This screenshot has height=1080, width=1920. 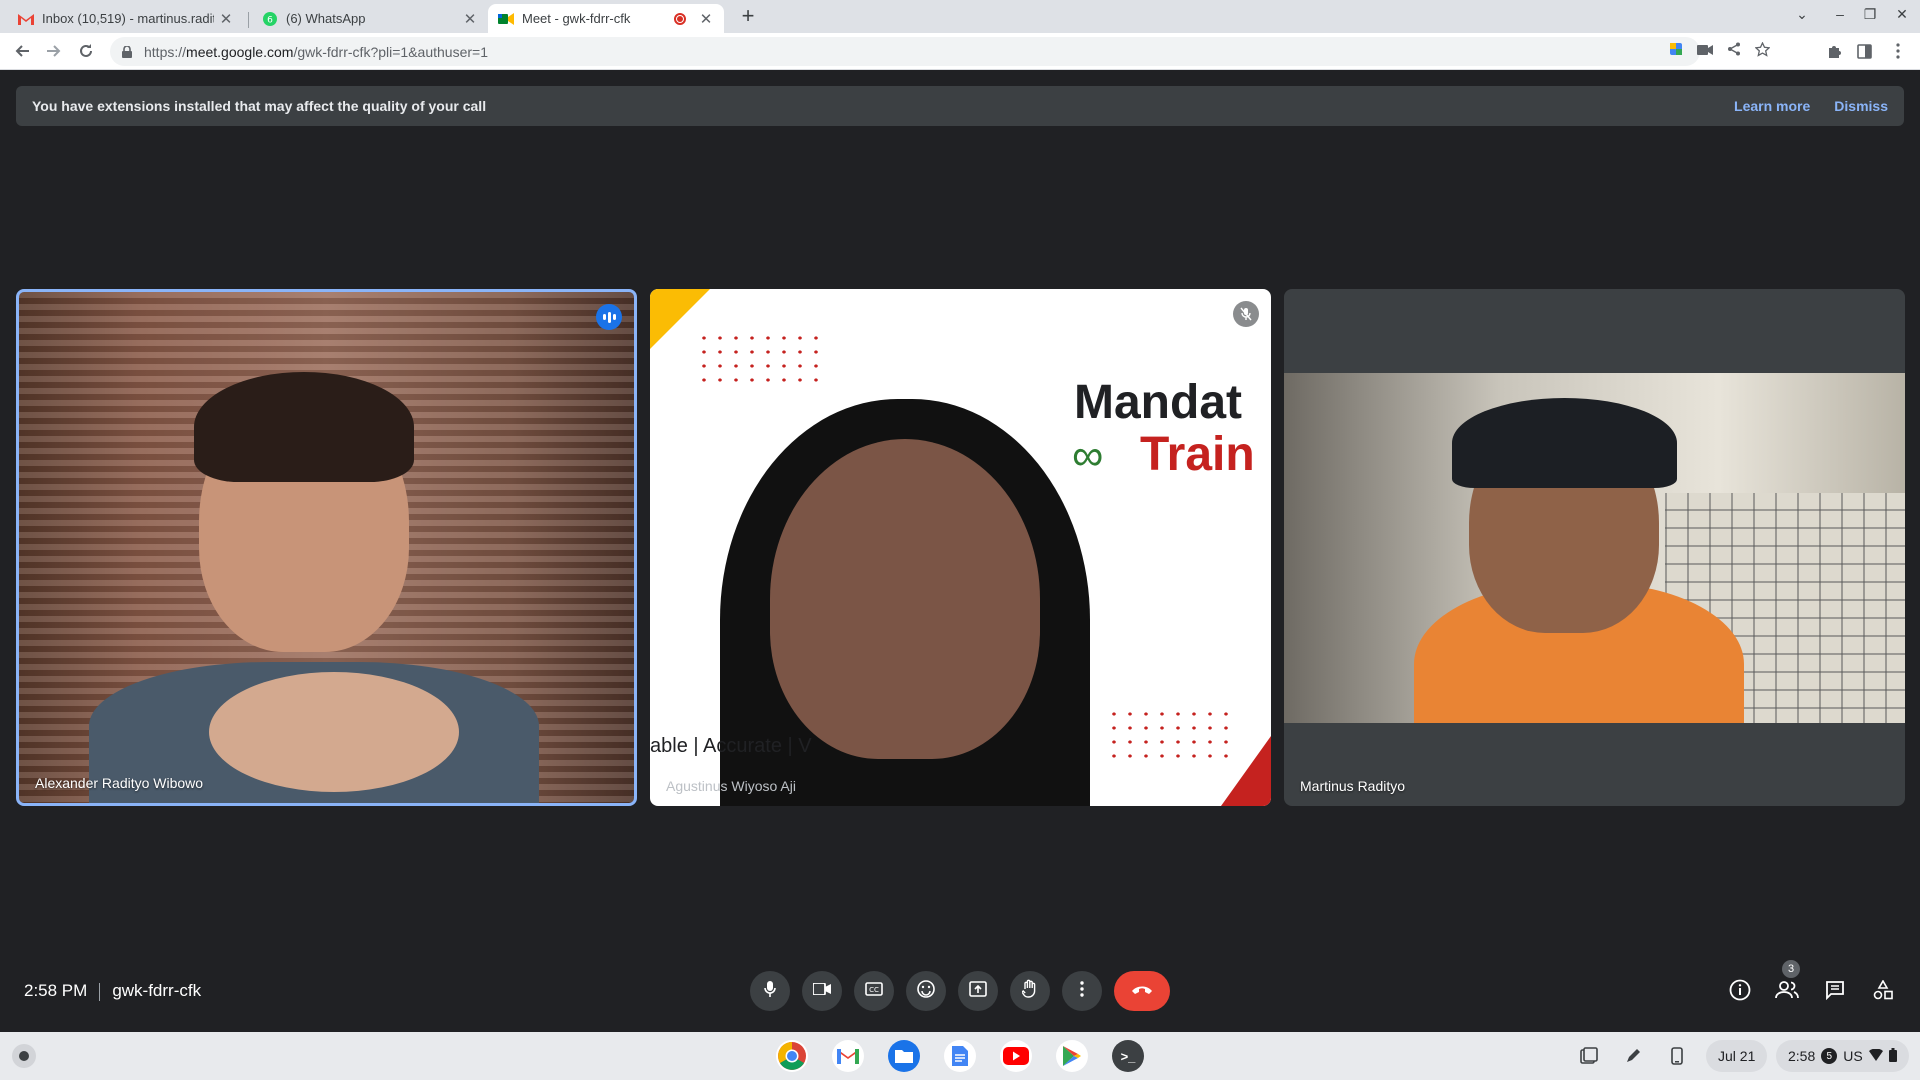 I want to click on raise-hand-button, so click(x=1030, y=991).